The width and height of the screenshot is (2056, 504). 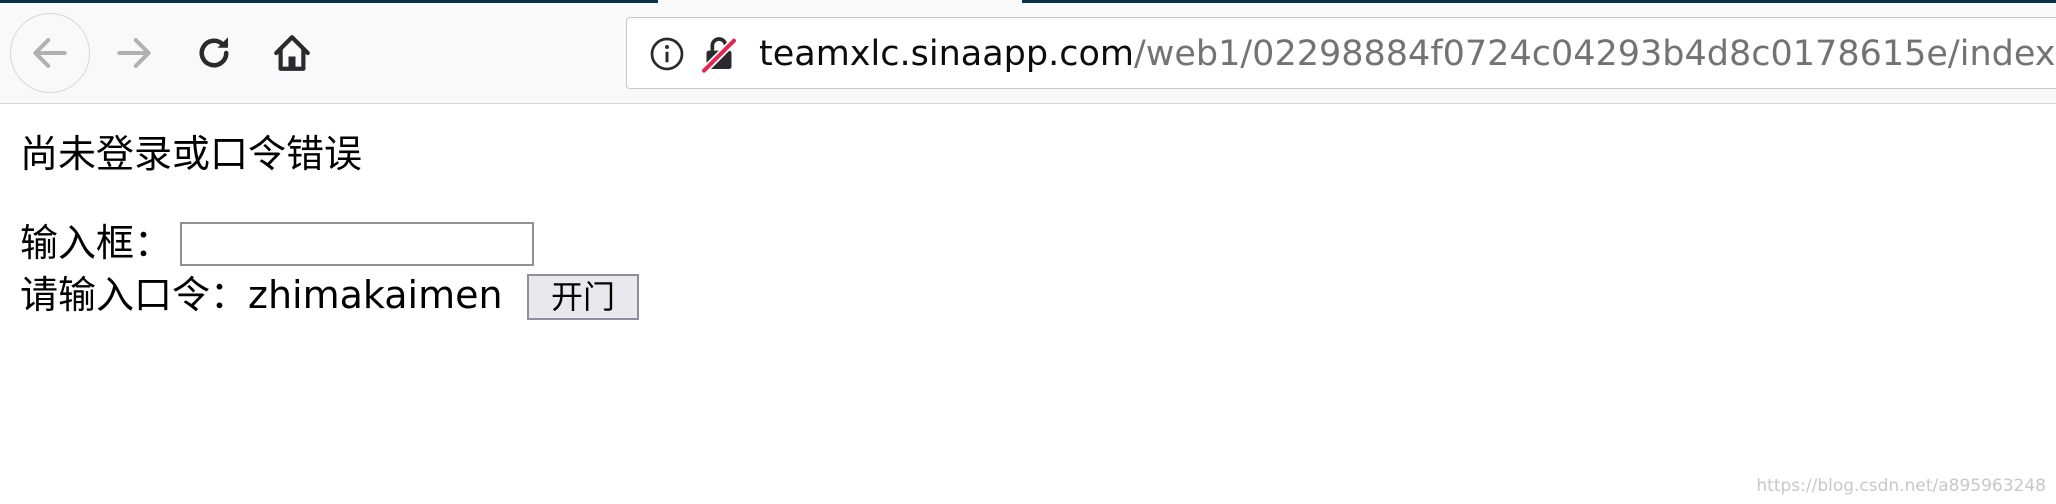 I want to click on error-message: 尚未登录或口令错误, so click(x=191, y=154).